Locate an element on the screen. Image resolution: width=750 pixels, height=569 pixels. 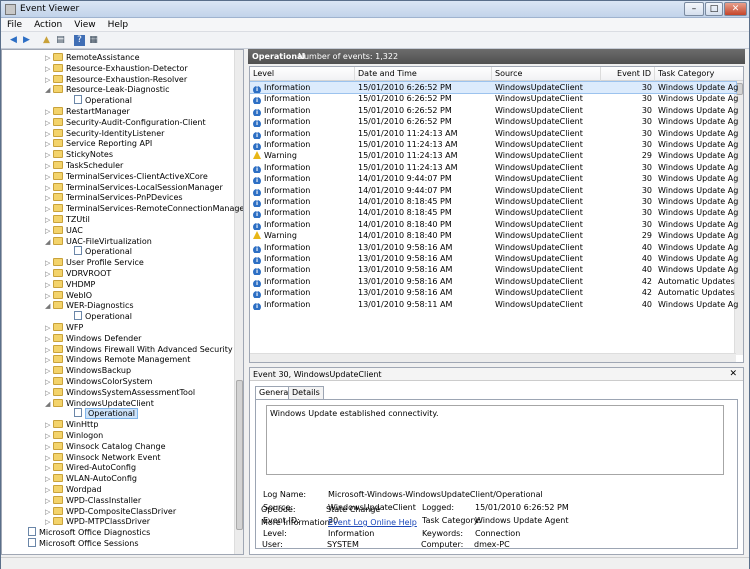
tree-item-label: WPD-ClassInstaller is located at coordinates (104, 500).